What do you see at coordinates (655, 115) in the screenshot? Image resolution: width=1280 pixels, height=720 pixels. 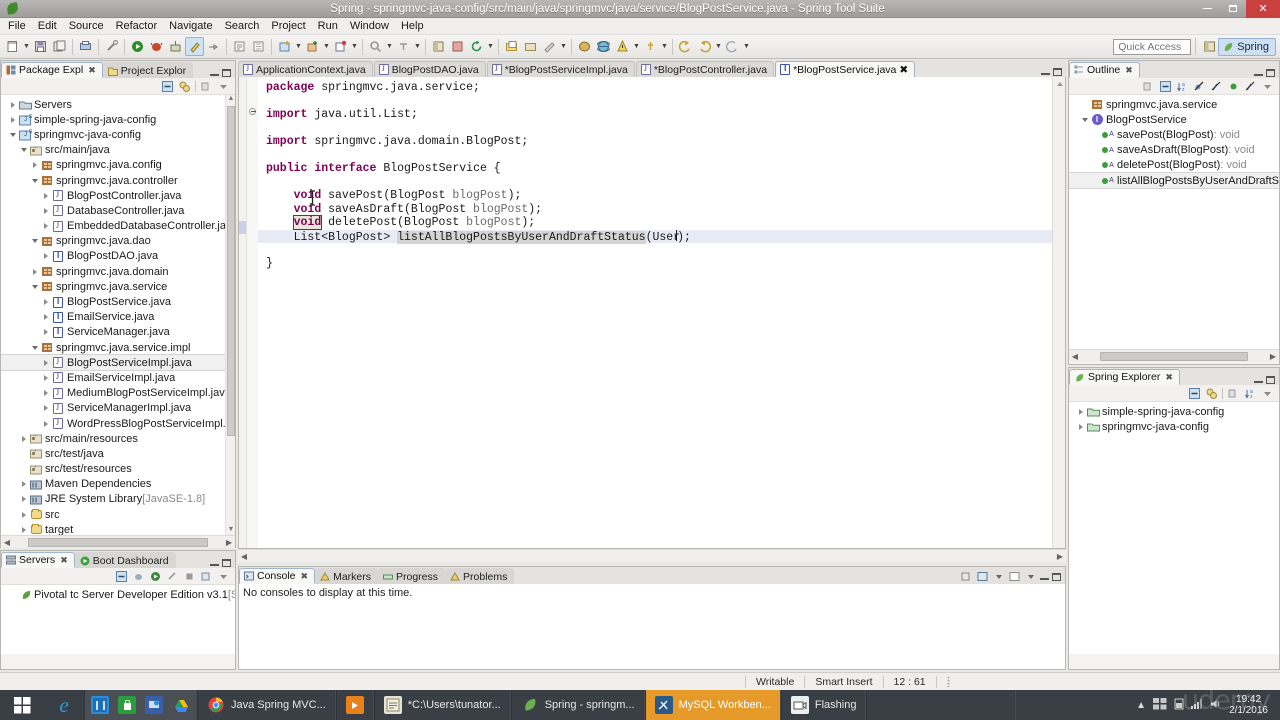 I see `code-line: import java.util.List;` at bounding box center [655, 115].